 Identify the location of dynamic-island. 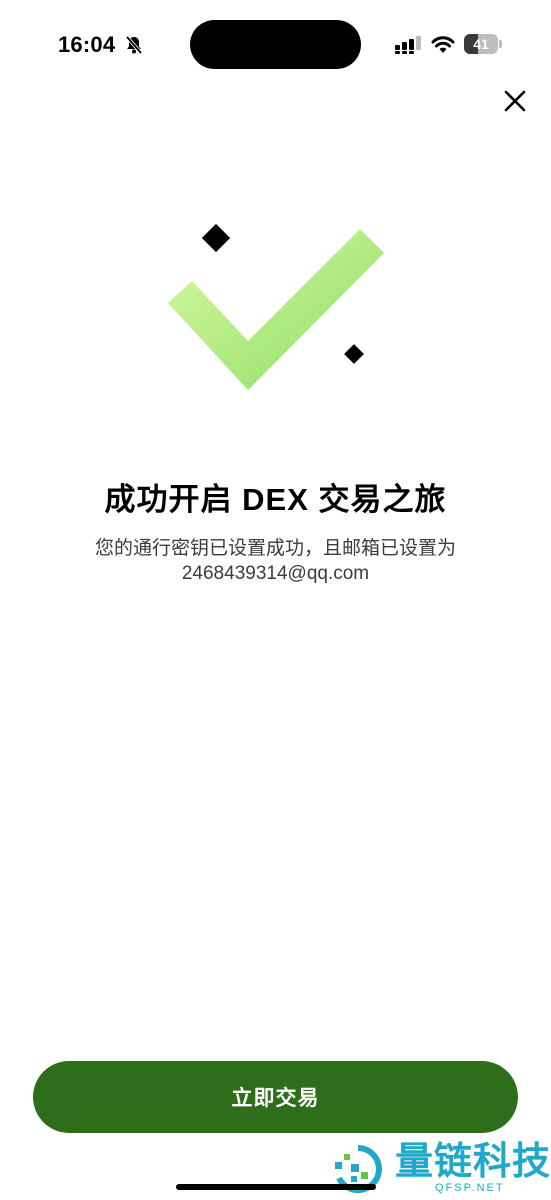
(275, 44).